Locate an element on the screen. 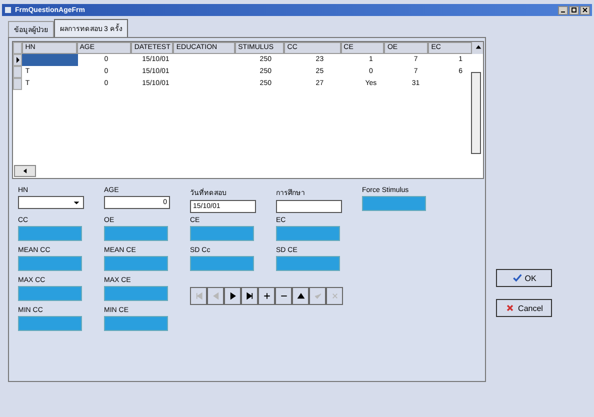 Image resolution: width=594 pixels, height=417 pixels. edit-button is located at coordinates (300, 296).